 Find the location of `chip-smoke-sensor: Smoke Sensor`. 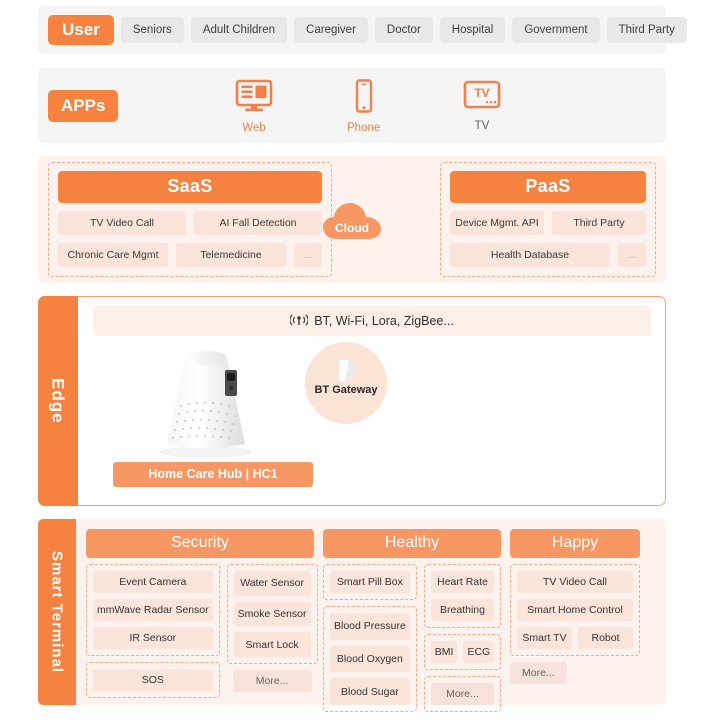

chip-smoke-sensor: Smoke Sensor is located at coordinates (272, 614).